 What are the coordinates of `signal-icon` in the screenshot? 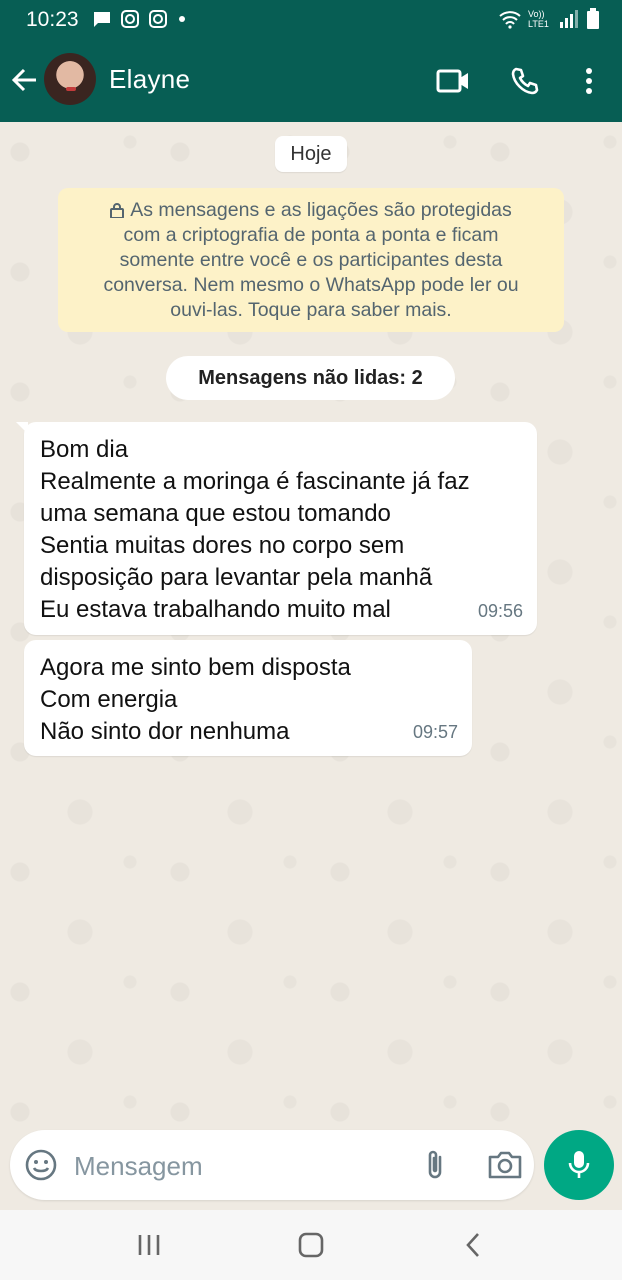 It's located at (569, 19).